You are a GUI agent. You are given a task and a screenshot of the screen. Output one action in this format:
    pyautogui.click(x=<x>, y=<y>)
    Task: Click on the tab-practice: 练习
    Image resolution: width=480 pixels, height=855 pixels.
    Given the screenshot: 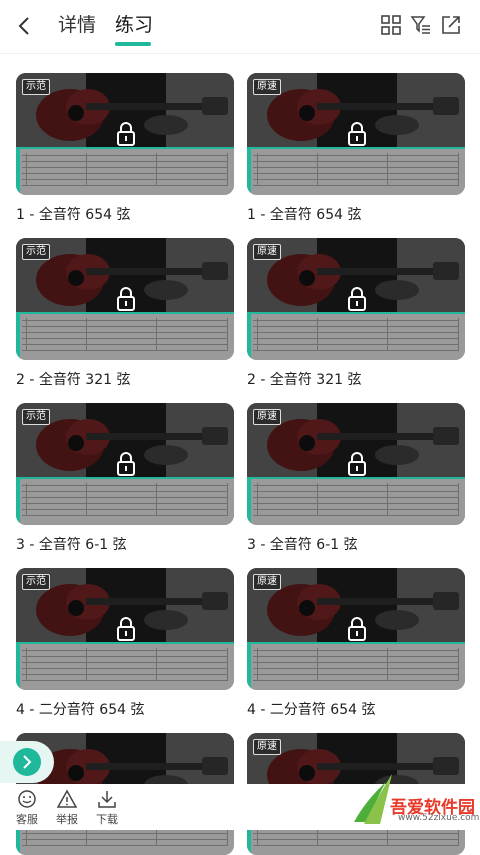 What is the action you would take?
    pyautogui.click(x=134, y=25)
    